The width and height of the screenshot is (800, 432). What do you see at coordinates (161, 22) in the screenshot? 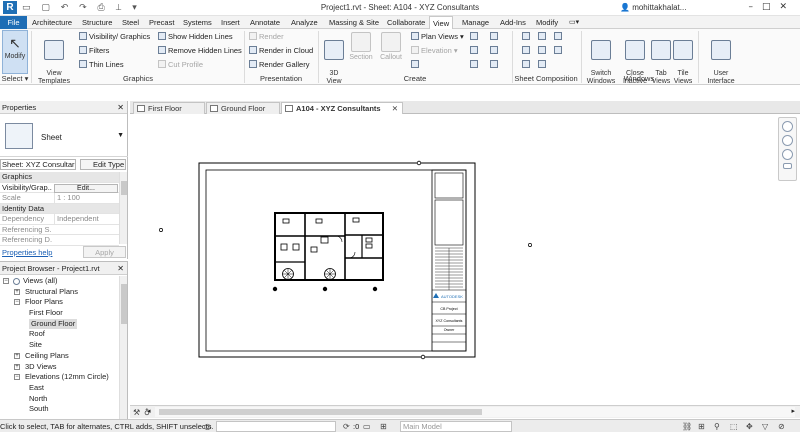
I see `tab-precast: Precast` at bounding box center [161, 22].